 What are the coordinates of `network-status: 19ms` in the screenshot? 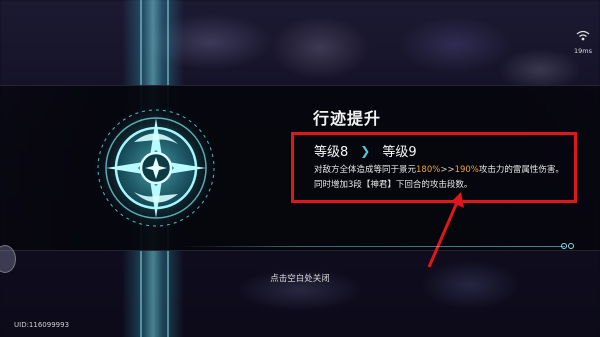 It's located at (583, 40).